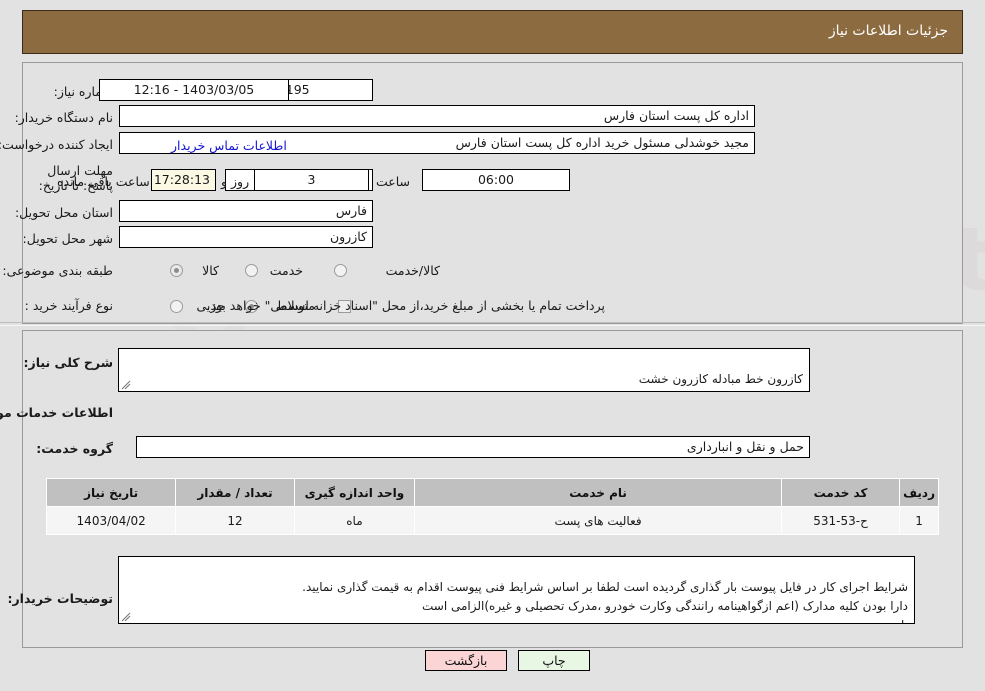 The image size is (985, 691). What do you see at coordinates (392, 181) in the screenshot?
I see `hour-label: ساعت` at bounding box center [392, 181].